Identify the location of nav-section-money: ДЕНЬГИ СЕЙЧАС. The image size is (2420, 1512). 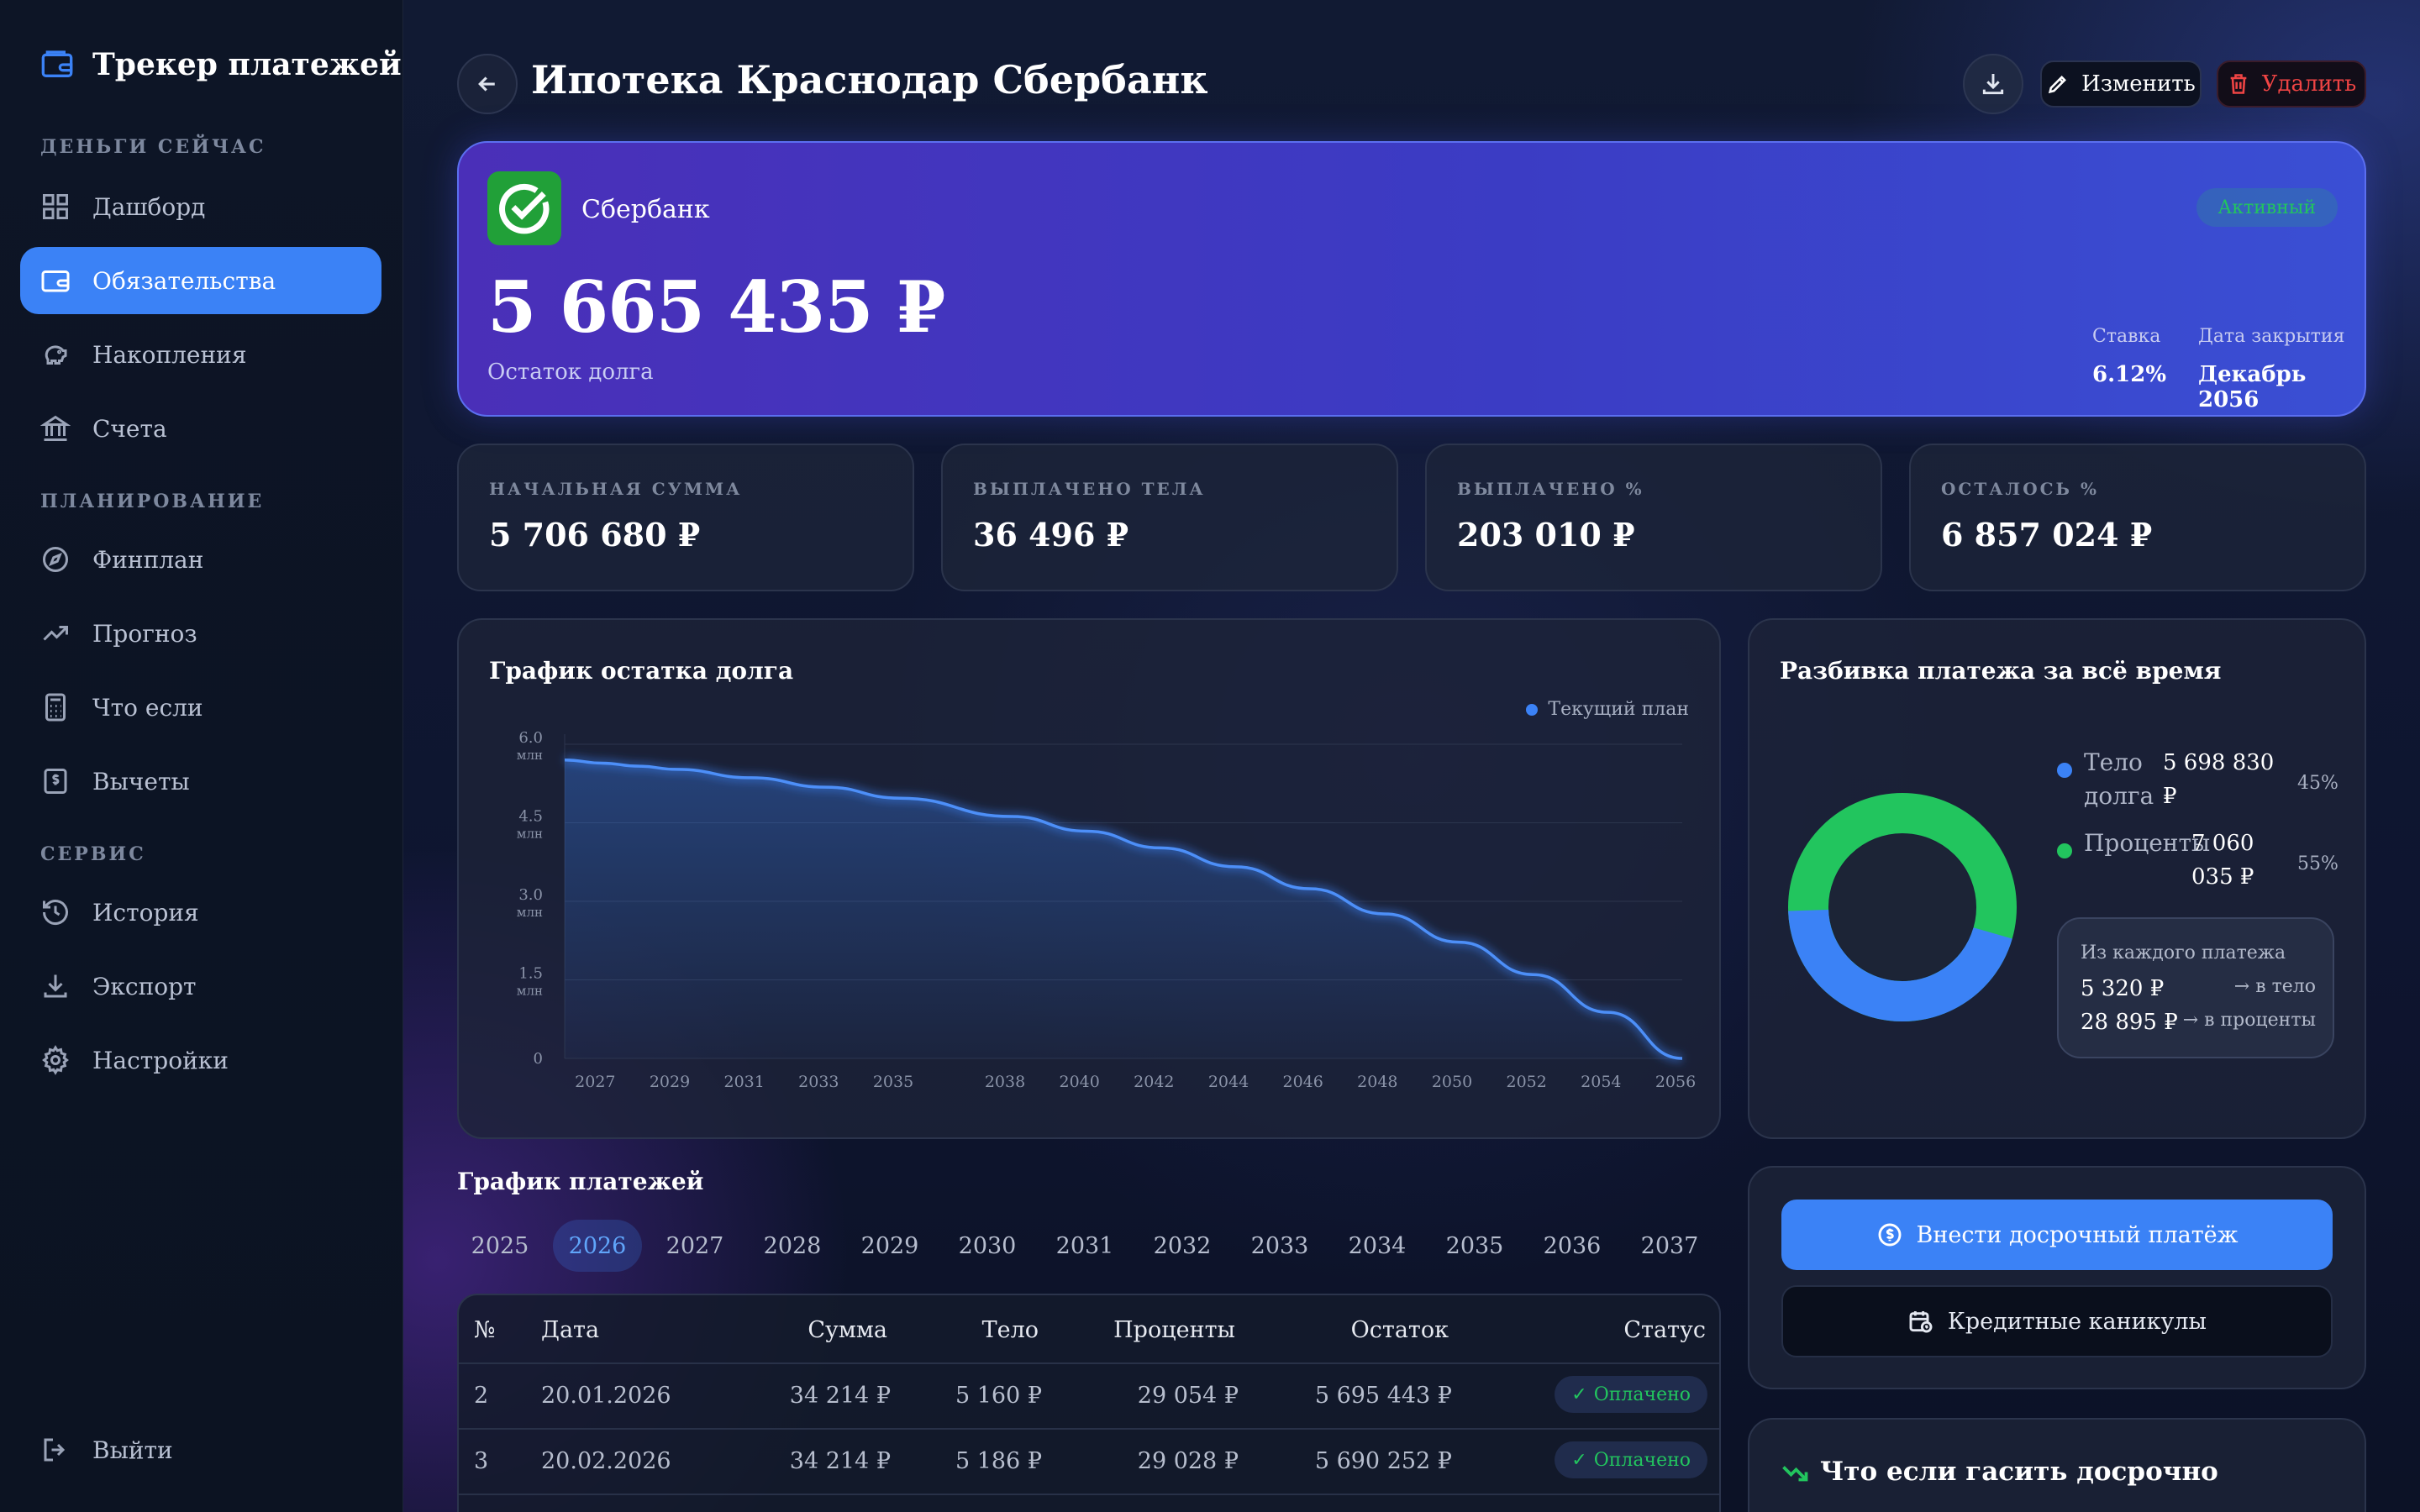
(153, 147).